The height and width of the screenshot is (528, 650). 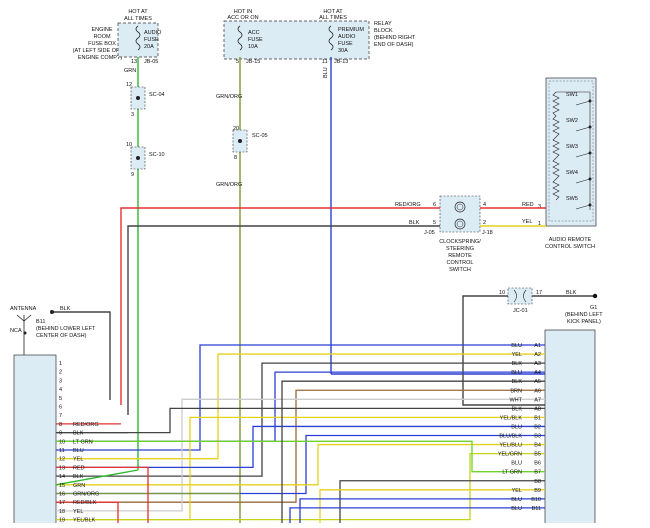 I want to click on left-wire-label-13: RED, so click(x=79, y=468).